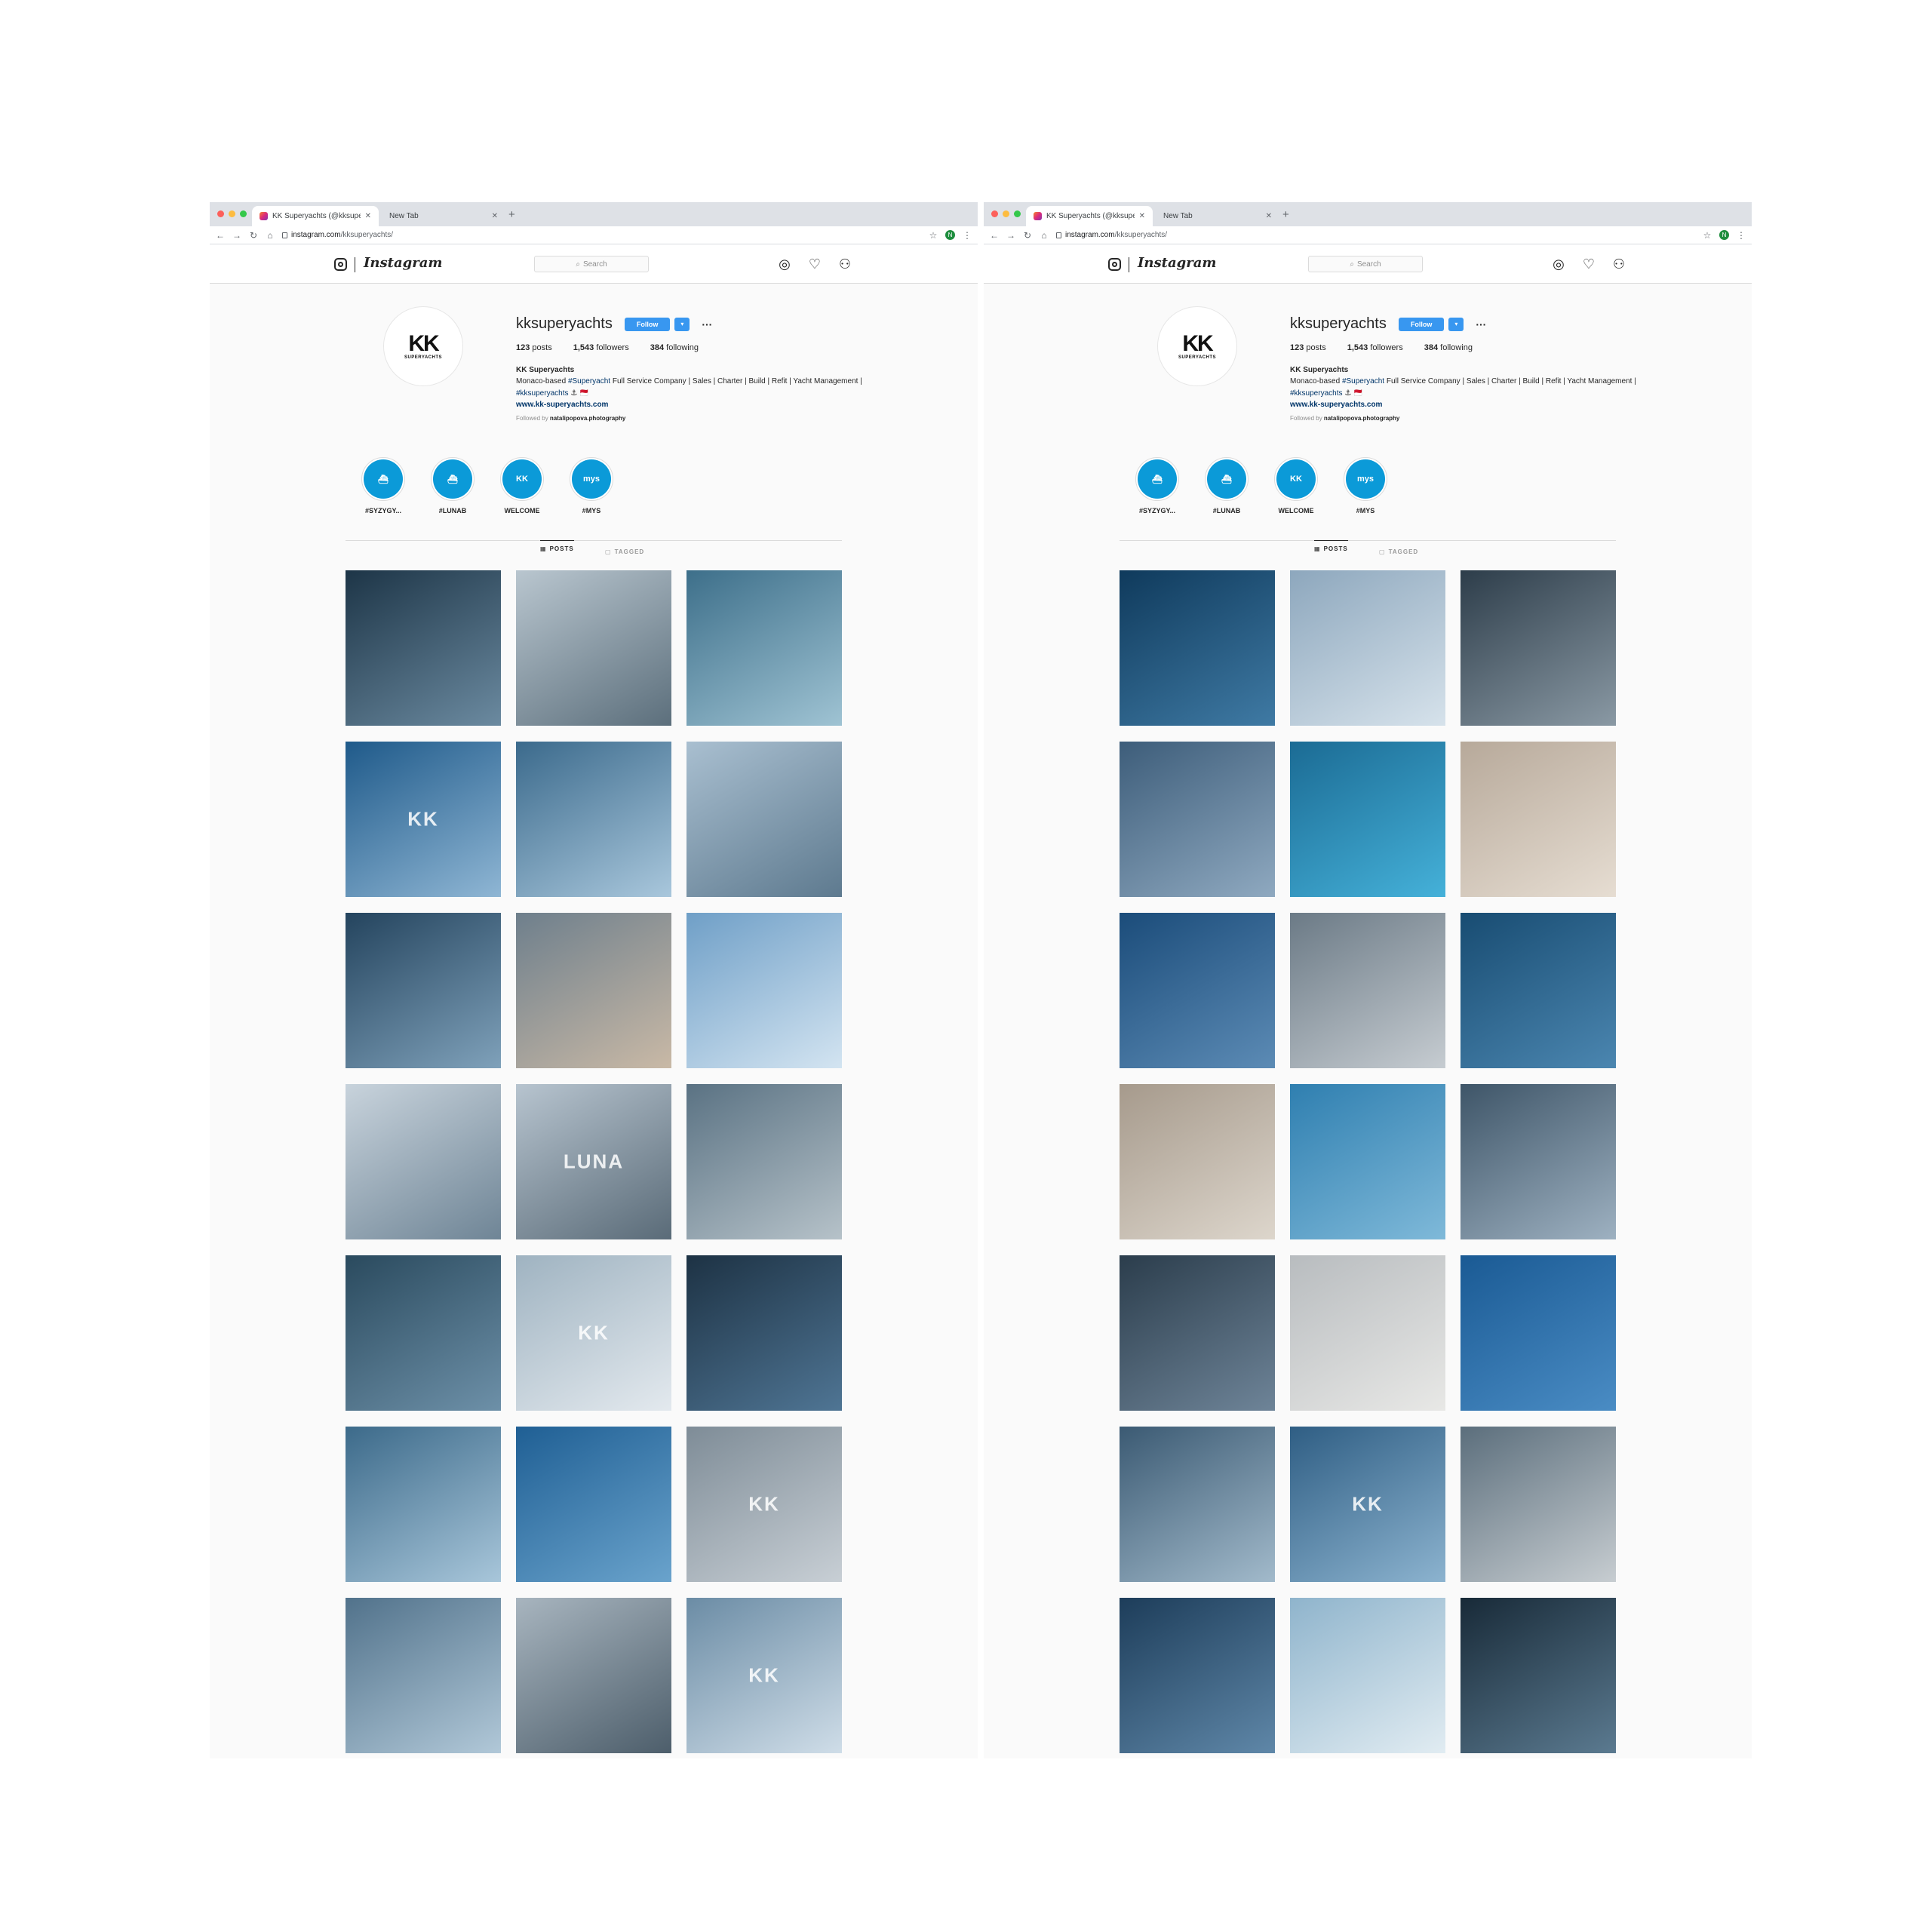  I want to click on explore-compass-icon: ◎, so click(1559, 264).